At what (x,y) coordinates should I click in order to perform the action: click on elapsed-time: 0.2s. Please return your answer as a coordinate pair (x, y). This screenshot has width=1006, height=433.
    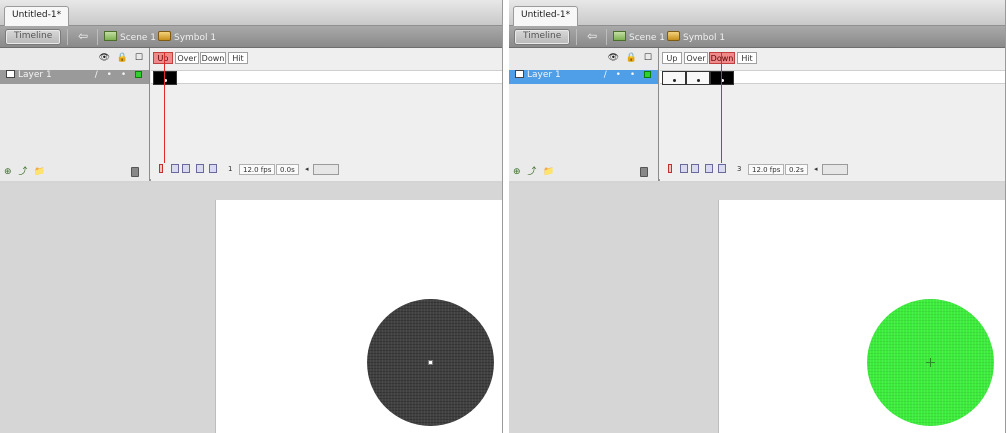
    Looking at the image, I should click on (796, 169).